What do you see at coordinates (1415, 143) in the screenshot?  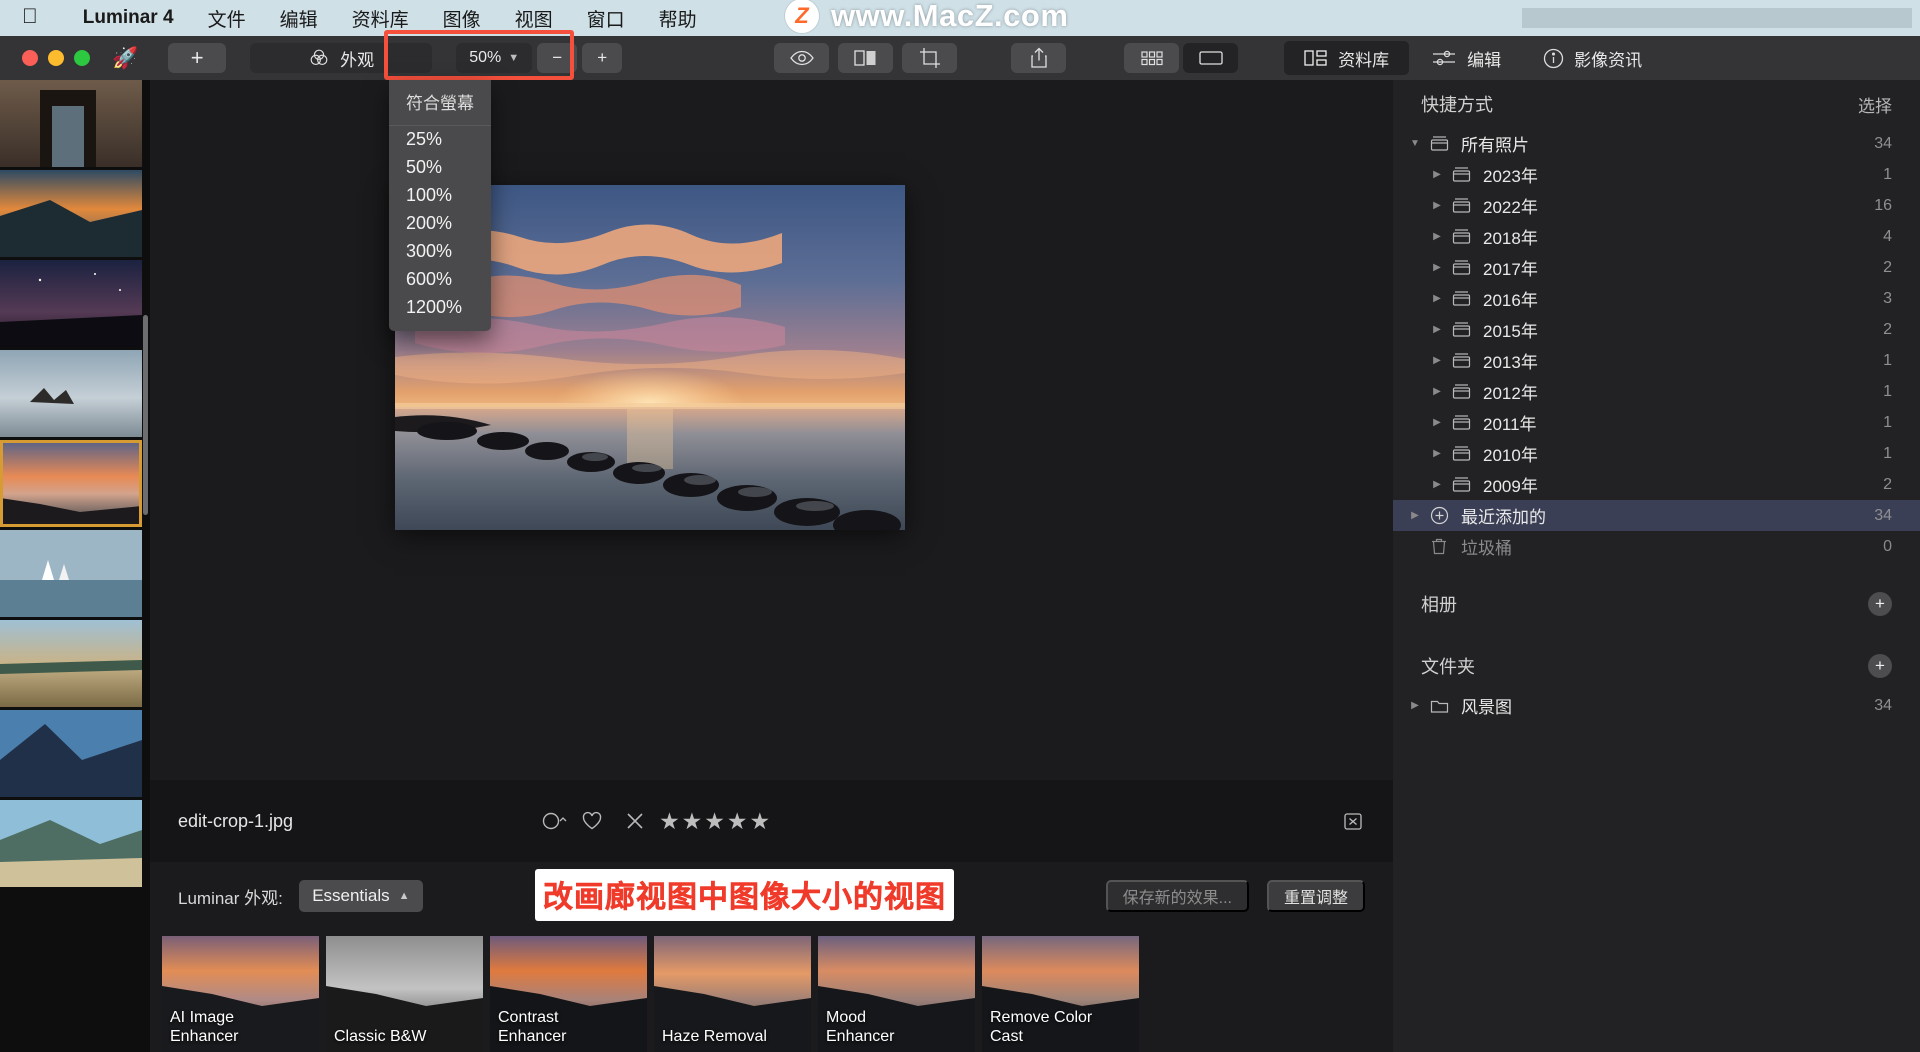 I see `chevron-down-icon: ▼` at bounding box center [1415, 143].